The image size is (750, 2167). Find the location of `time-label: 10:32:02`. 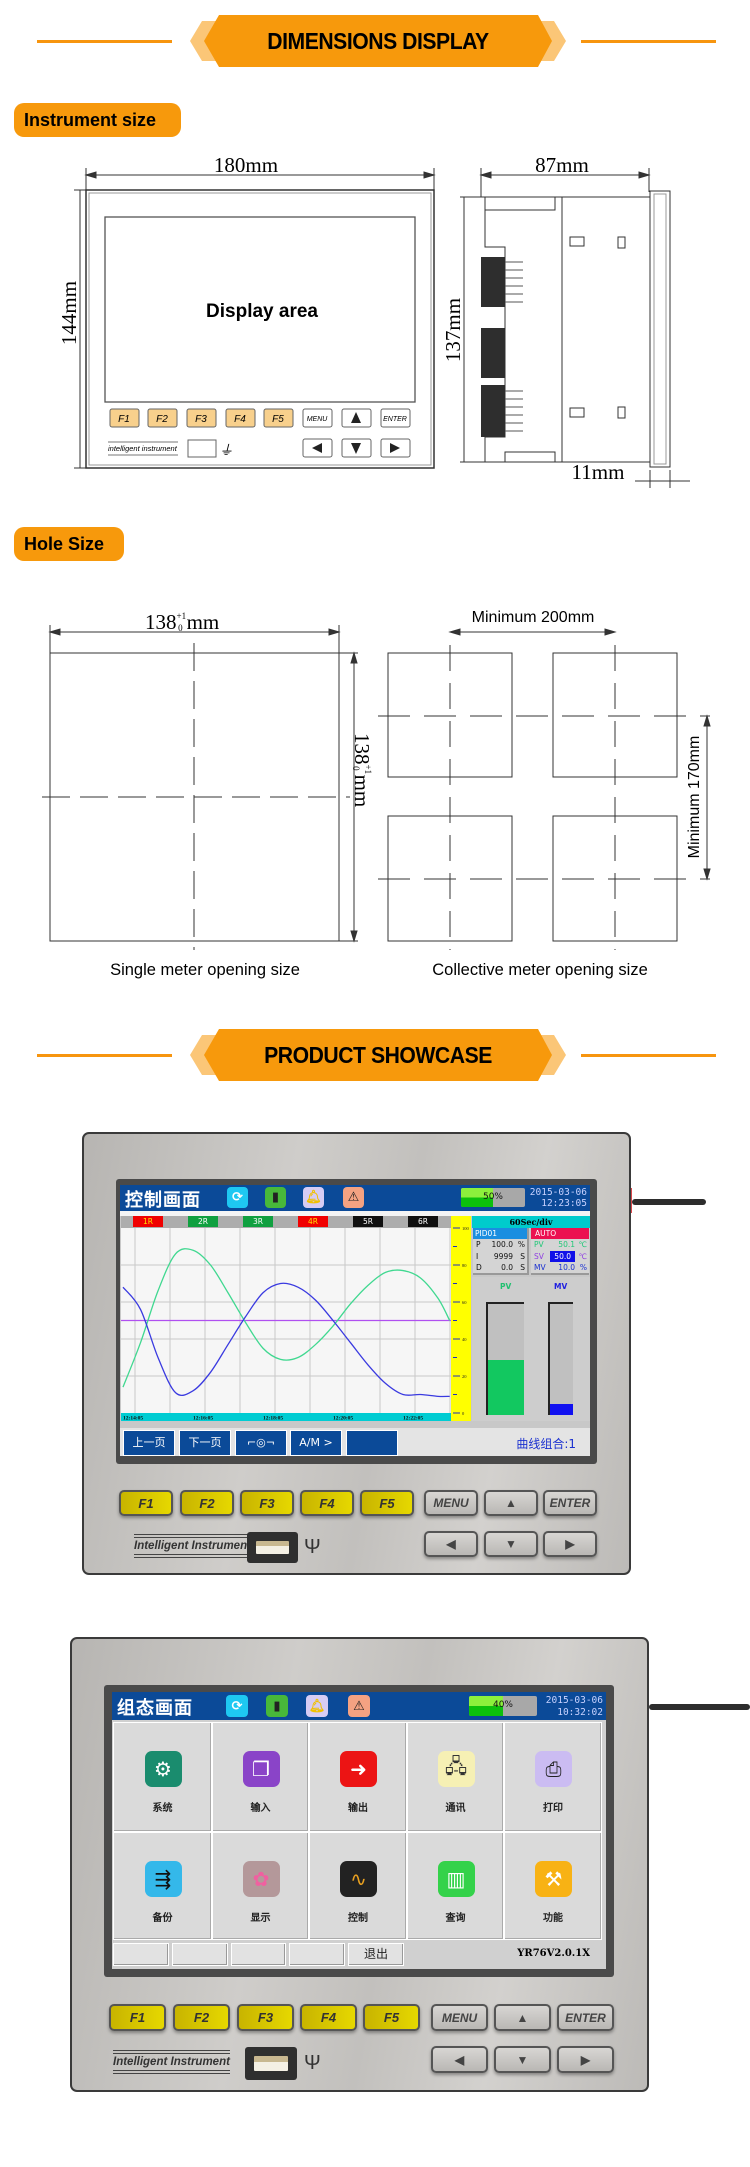

time-label: 10:32:02 is located at coordinates (580, 1712).